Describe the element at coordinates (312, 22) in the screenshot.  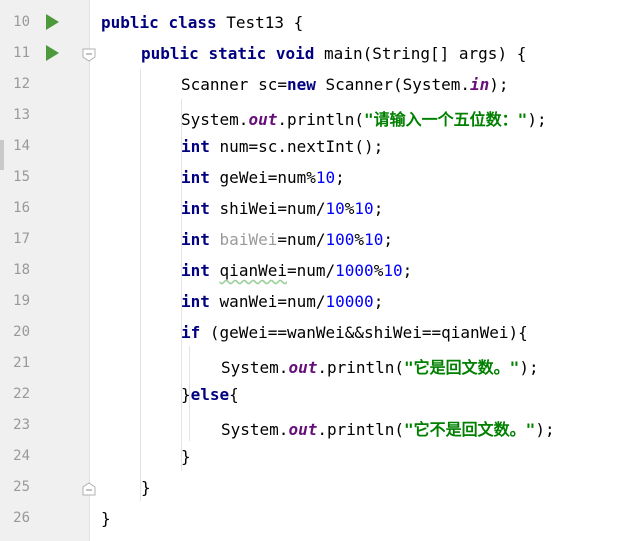
I see `code-line: 10 public class Test13 {` at that location.